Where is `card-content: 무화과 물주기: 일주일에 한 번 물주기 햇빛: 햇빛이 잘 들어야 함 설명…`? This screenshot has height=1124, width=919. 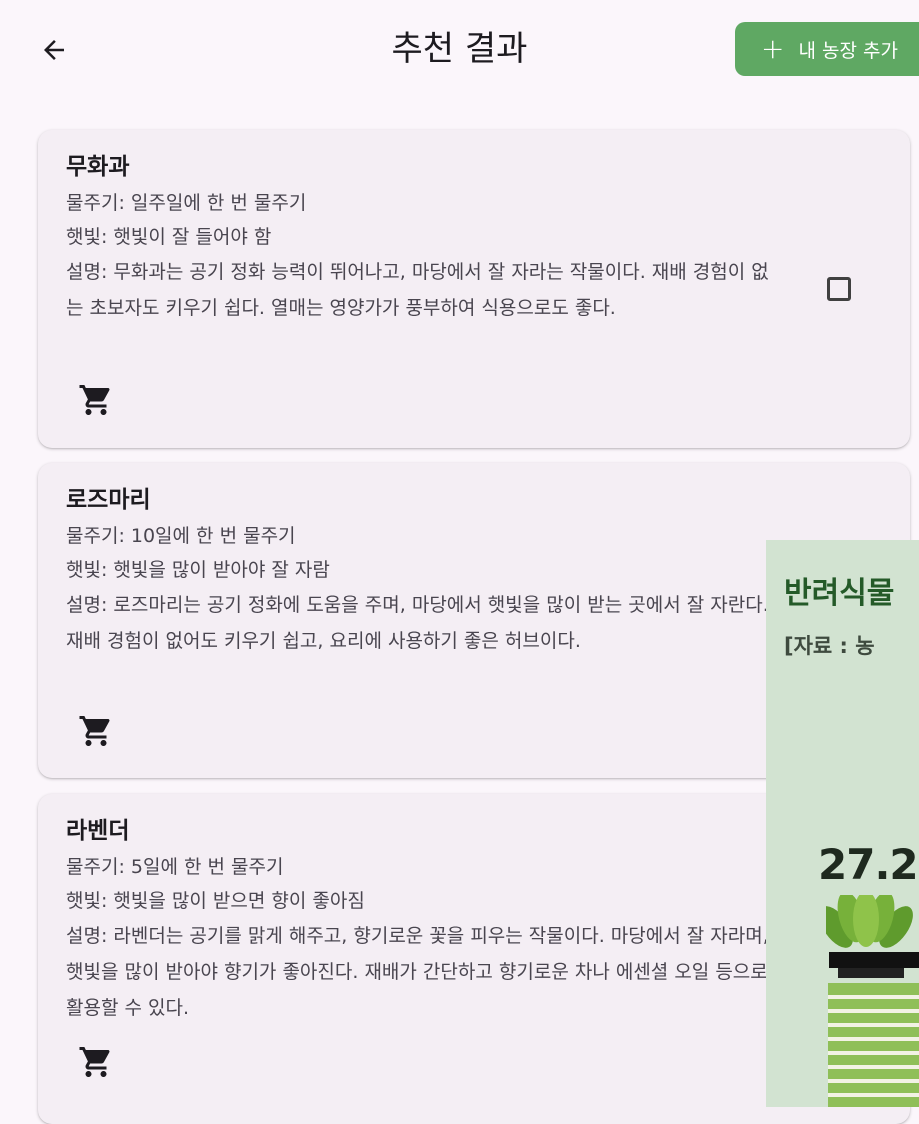 card-content: 무화과 물주기: 일주일에 한 번 물주기 햇빛: 햇빛이 잘 들어야 함 설명… is located at coordinates (422, 239).